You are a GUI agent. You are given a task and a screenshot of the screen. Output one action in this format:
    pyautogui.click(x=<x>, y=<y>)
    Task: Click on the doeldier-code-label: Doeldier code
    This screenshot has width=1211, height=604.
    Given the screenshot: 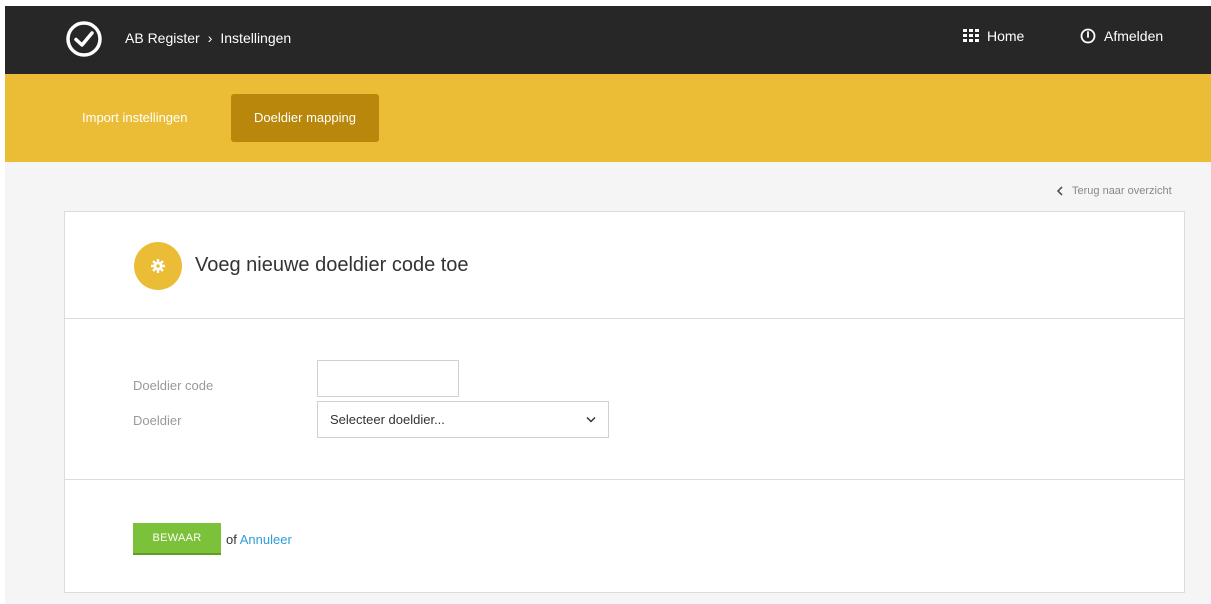 What is the action you would take?
    pyautogui.click(x=173, y=385)
    